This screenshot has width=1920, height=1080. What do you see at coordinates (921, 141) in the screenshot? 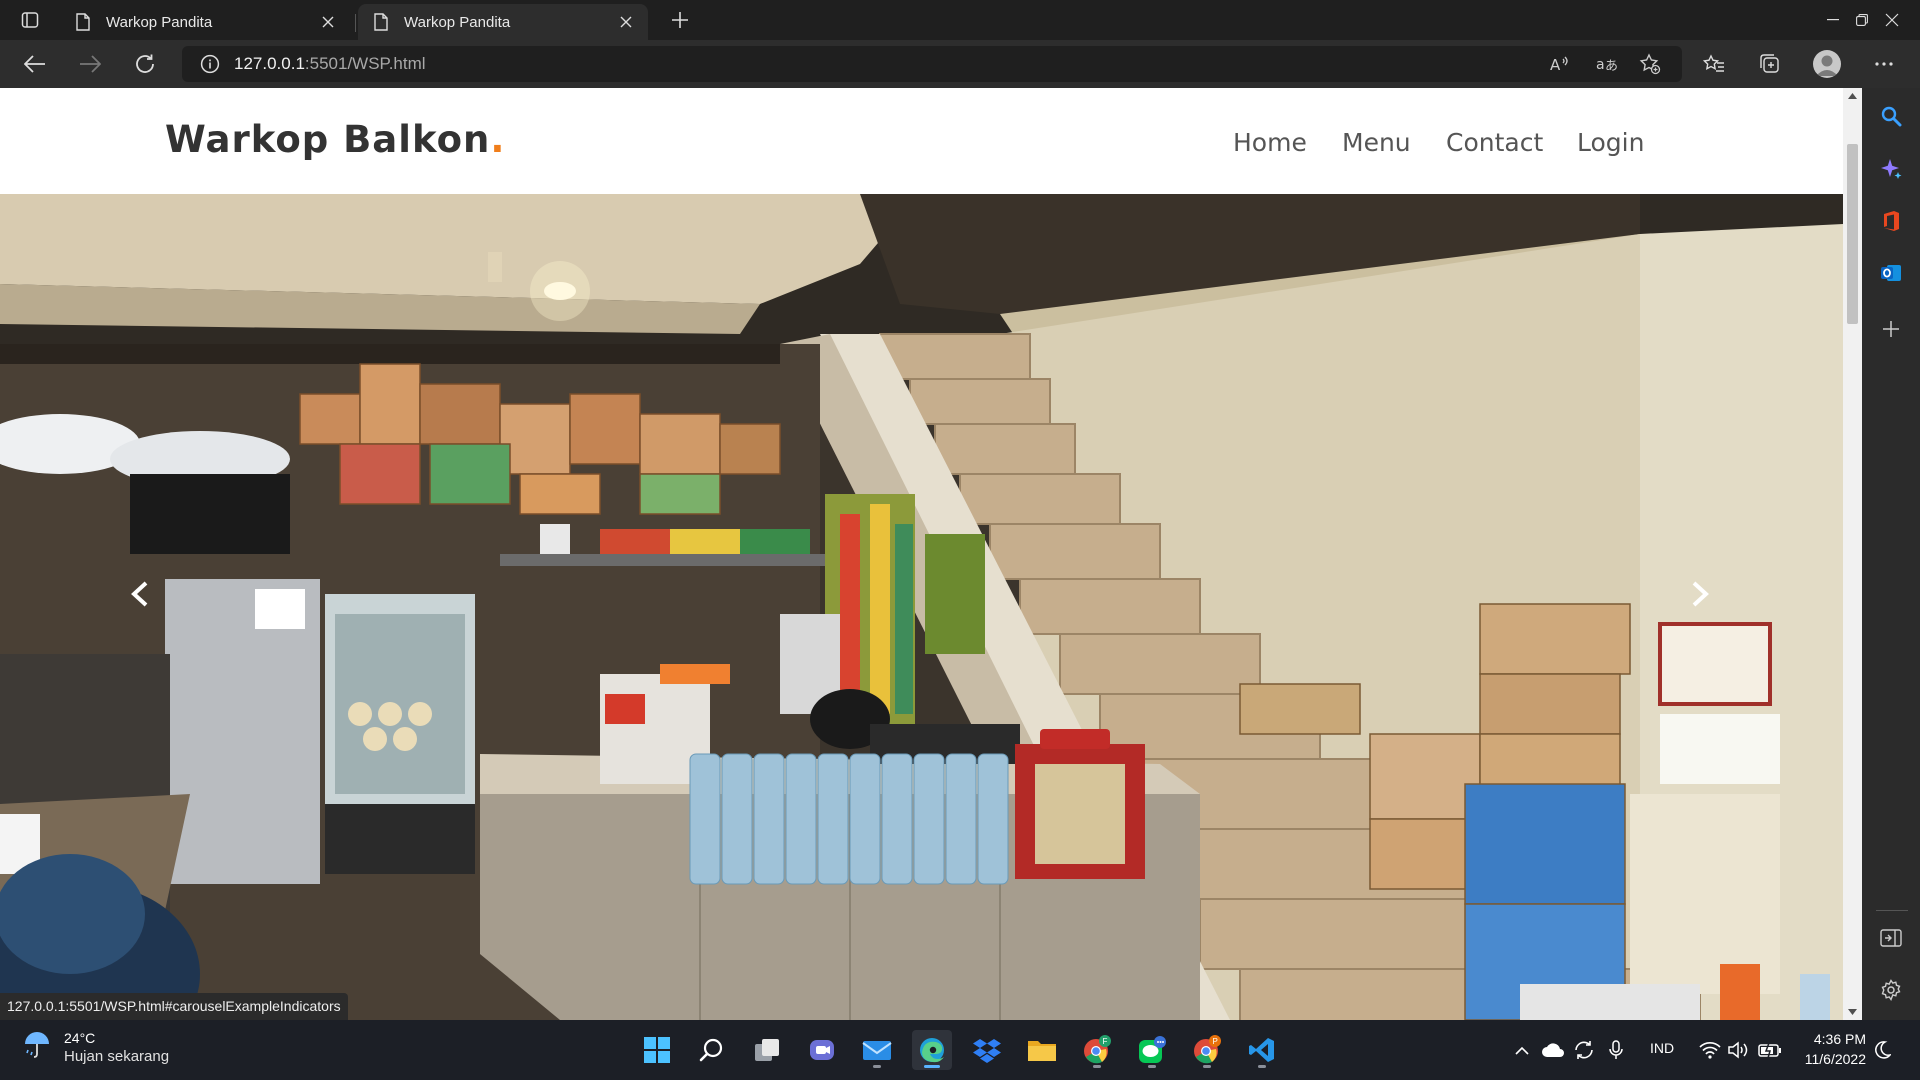
I see `site-navbar: Warkop Balkon. Home Menu Contact Login` at bounding box center [921, 141].